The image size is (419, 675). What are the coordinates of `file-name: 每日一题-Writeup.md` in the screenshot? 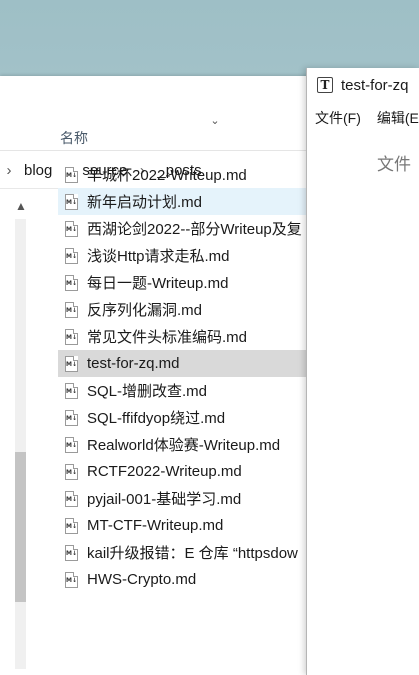 It's located at (158, 283).